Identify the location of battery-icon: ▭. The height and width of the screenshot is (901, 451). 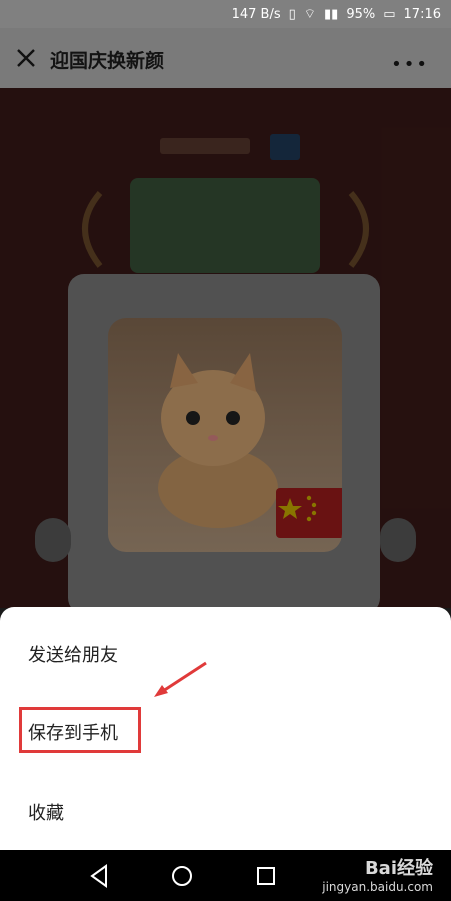
(389, 14).